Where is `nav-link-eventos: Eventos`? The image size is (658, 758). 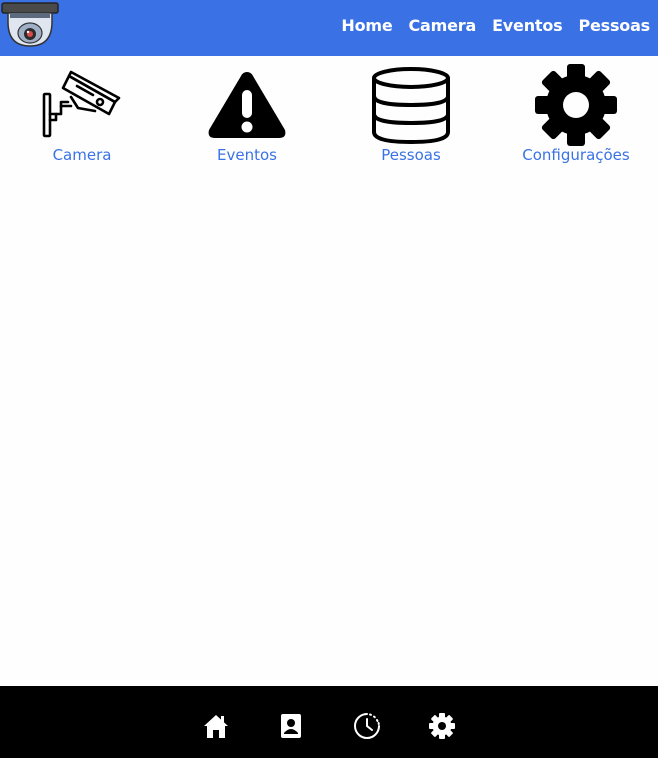 nav-link-eventos: Eventos is located at coordinates (527, 25).